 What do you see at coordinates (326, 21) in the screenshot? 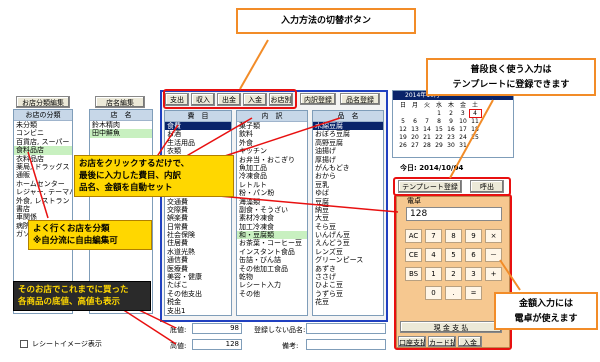
I see `switch-buttons-tooltip: 入力方法の切替ボタン` at bounding box center [326, 21].